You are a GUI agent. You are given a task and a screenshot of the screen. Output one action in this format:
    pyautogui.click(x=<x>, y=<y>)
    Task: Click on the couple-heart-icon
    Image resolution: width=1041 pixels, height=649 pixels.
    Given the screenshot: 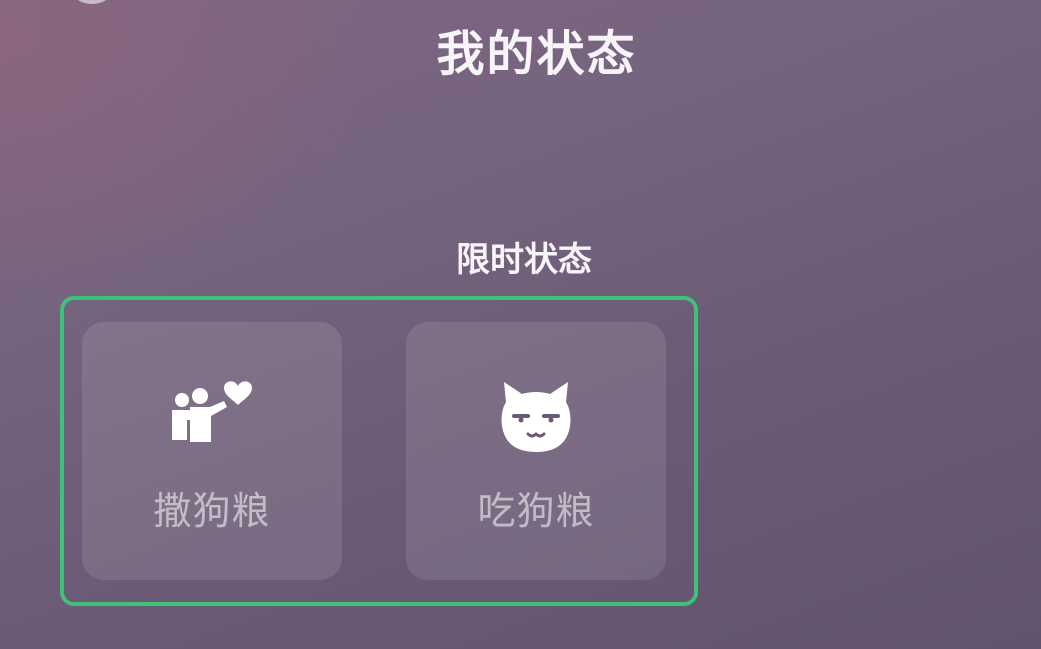 What is the action you would take?
    pyautogui.click(x=212, y=411)
    